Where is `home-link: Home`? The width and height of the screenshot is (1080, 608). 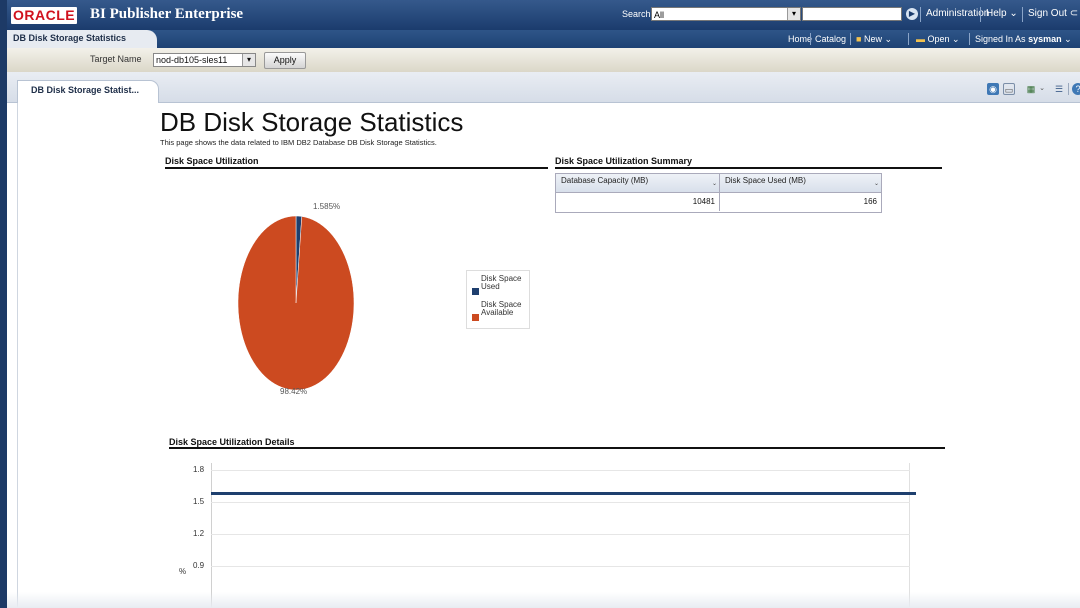
home-link: Home is located at coordinates (800, 39).